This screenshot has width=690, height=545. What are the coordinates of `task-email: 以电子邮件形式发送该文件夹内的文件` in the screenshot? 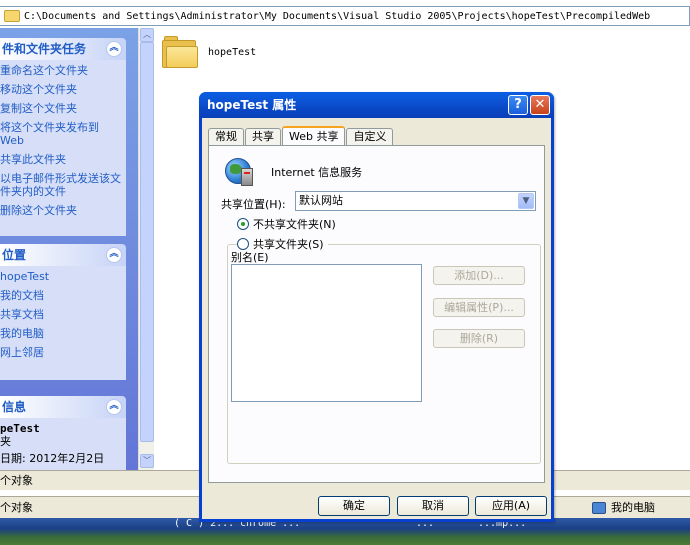 It's located at (63, 185).